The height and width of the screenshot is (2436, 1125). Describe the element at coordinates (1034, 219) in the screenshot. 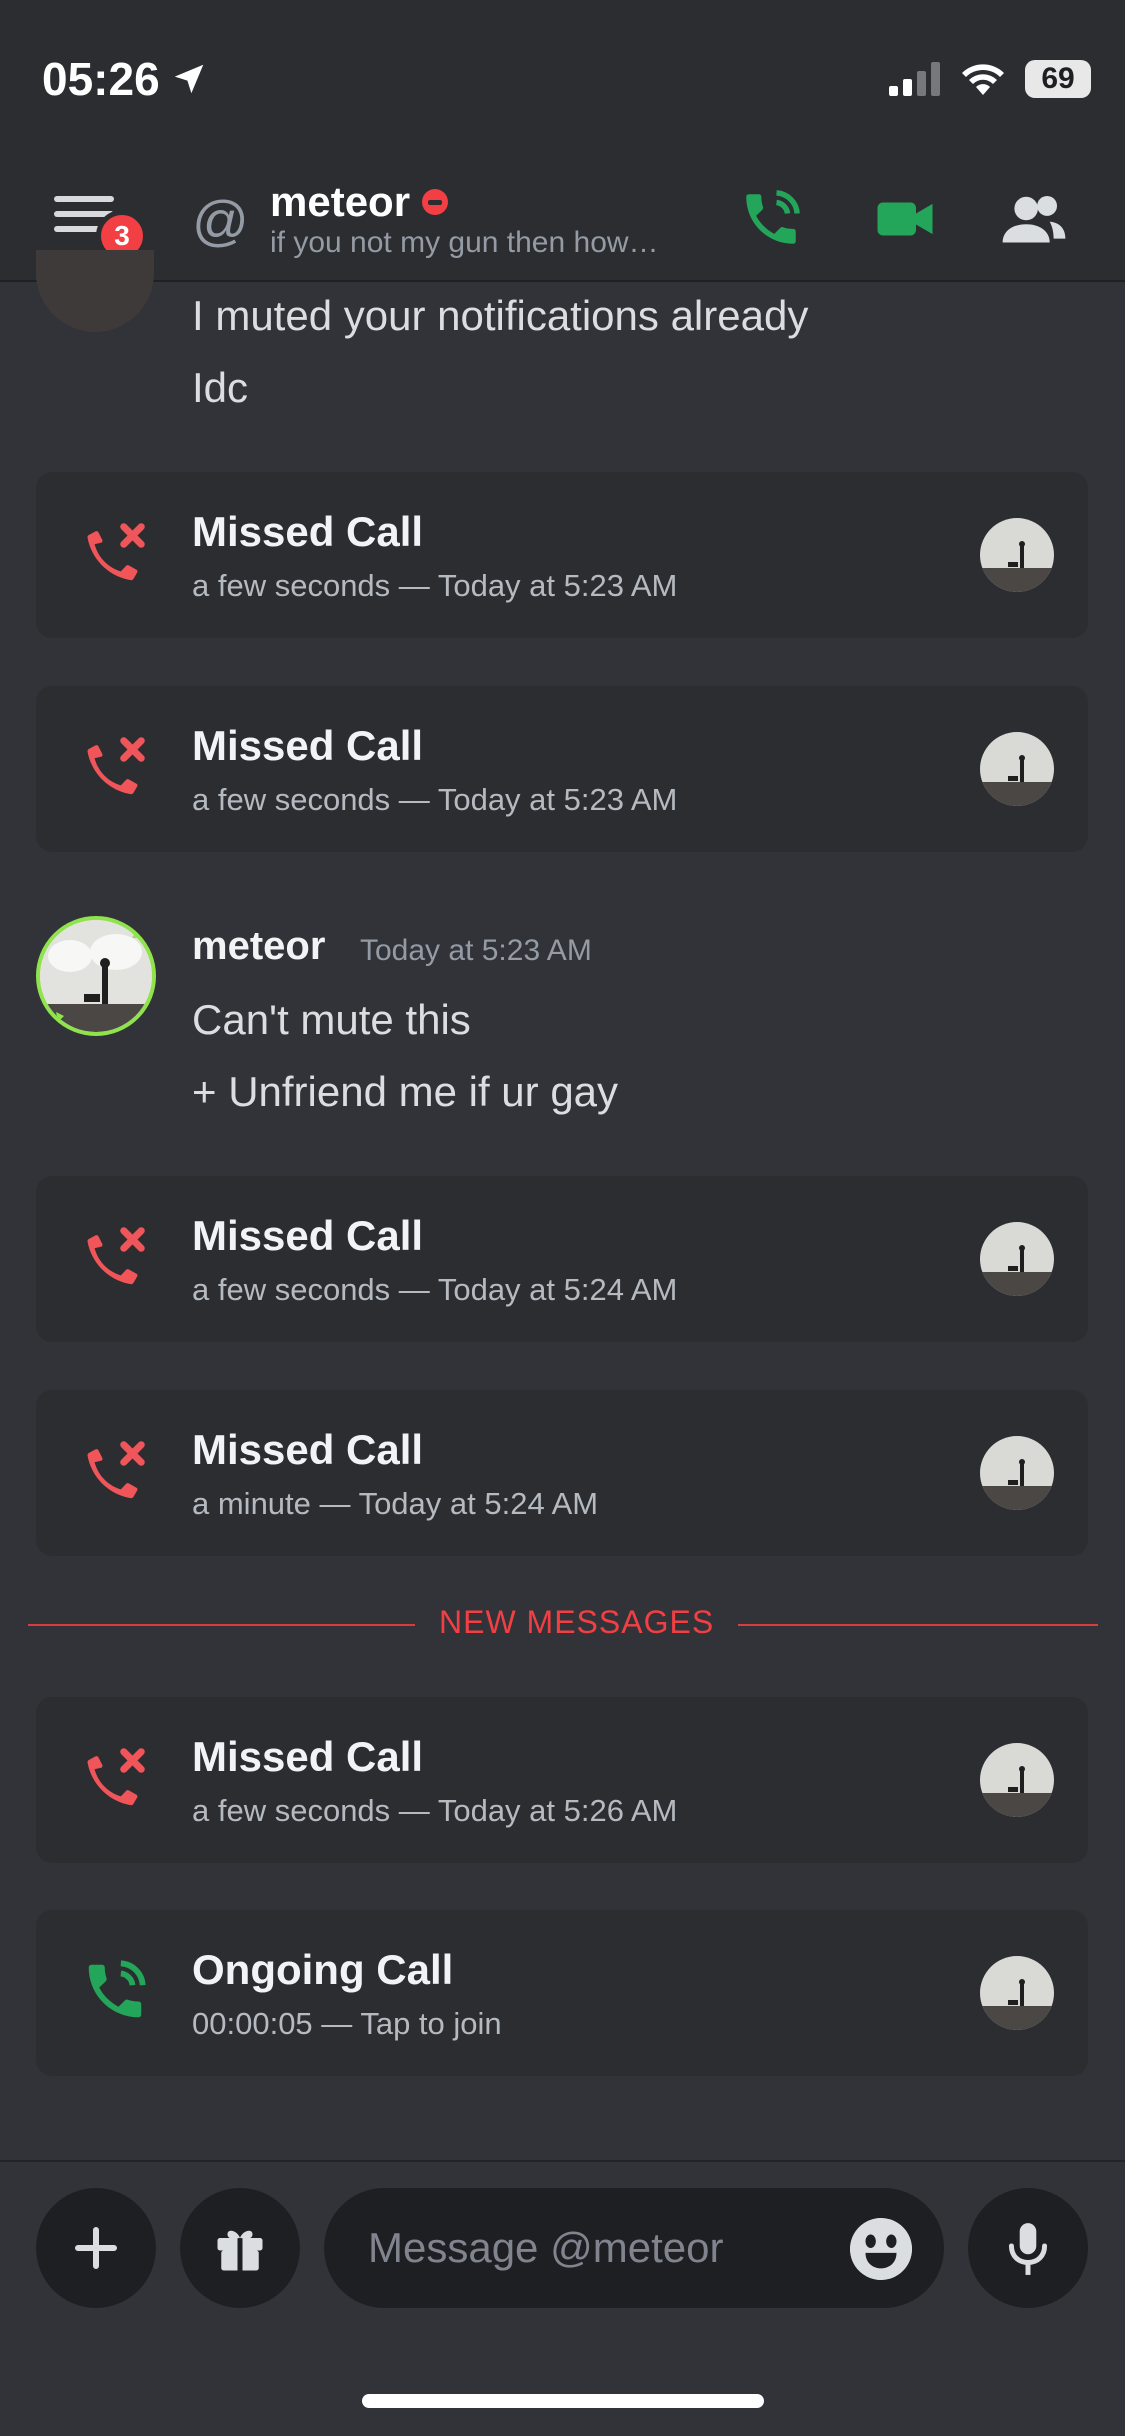

I see `members-button` at that location.